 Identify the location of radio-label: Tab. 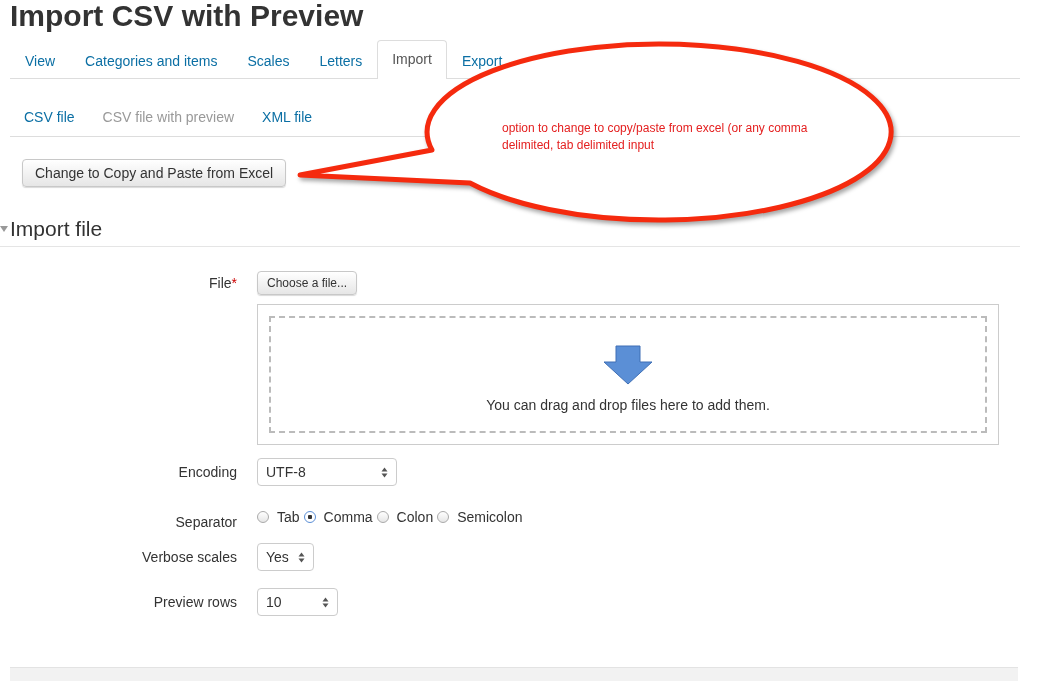
(288, 517).